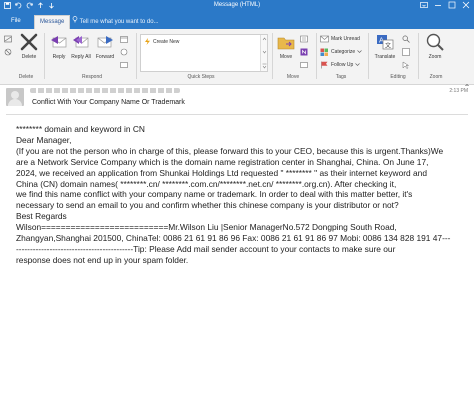 The image size is (474, 418). Describe the element at coordinates (29, 57) in the screenshot. I see `delete-label: Delete` at that location.